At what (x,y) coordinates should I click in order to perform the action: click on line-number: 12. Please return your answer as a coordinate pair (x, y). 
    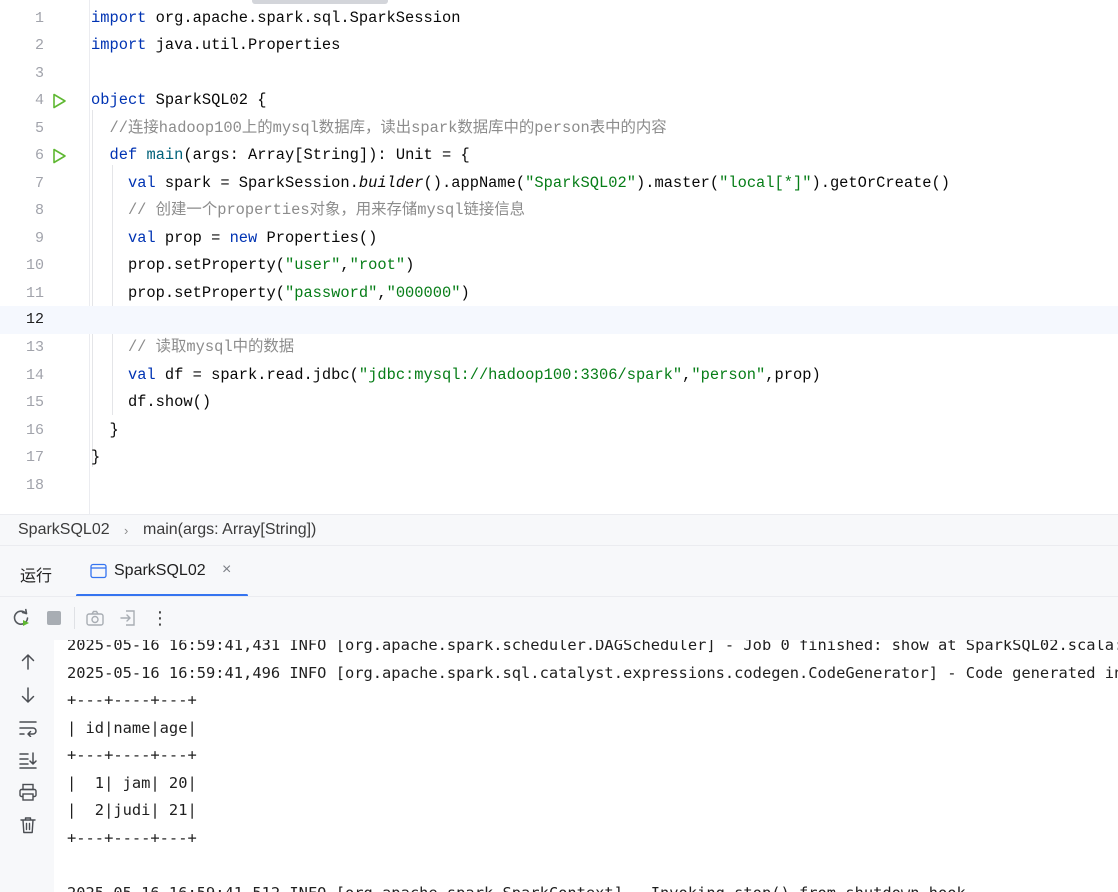
    Looking at the image, I should click on (34, 319).